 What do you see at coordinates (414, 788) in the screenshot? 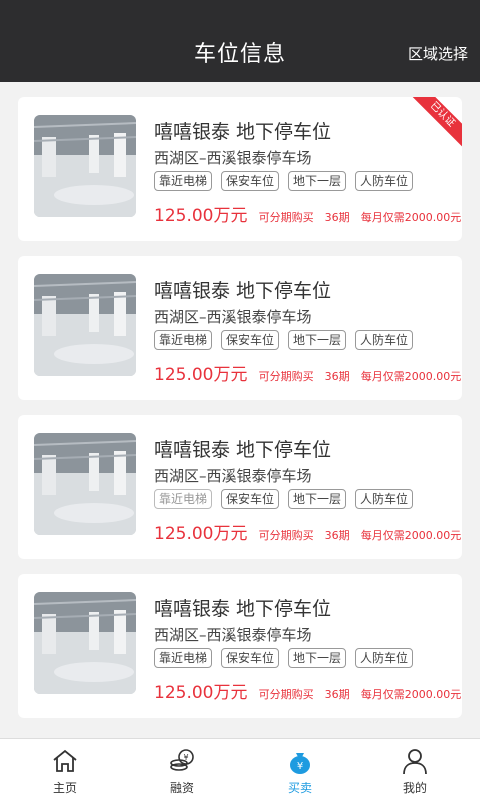
I see `tab-label: 我的` at bounding box center [414, 788].